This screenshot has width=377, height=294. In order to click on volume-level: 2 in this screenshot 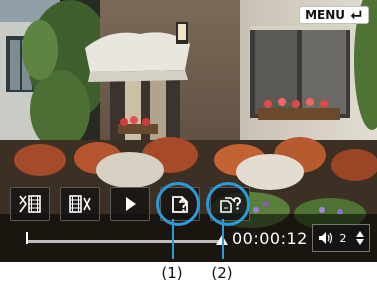, I will do `click(343, 238)`.